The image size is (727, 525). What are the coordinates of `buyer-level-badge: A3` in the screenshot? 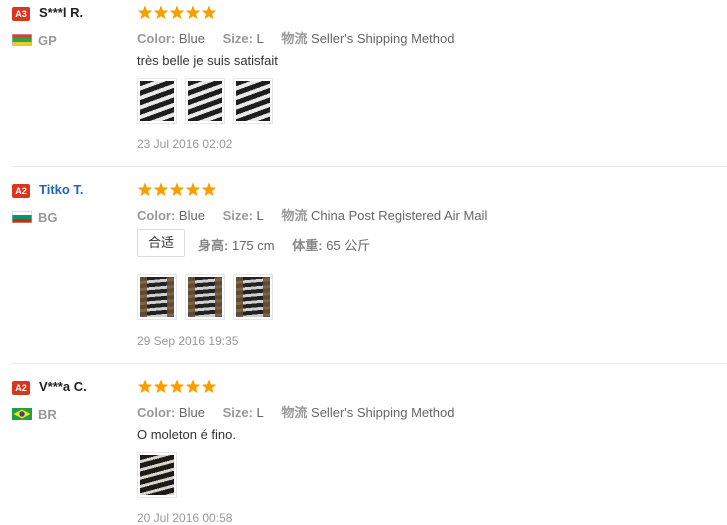 It's located at (21, 14).